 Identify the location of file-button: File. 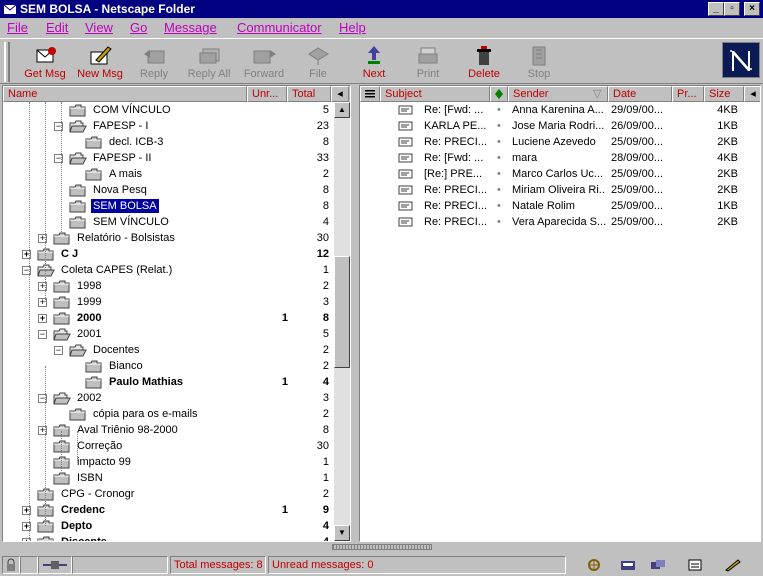
(318, 62).